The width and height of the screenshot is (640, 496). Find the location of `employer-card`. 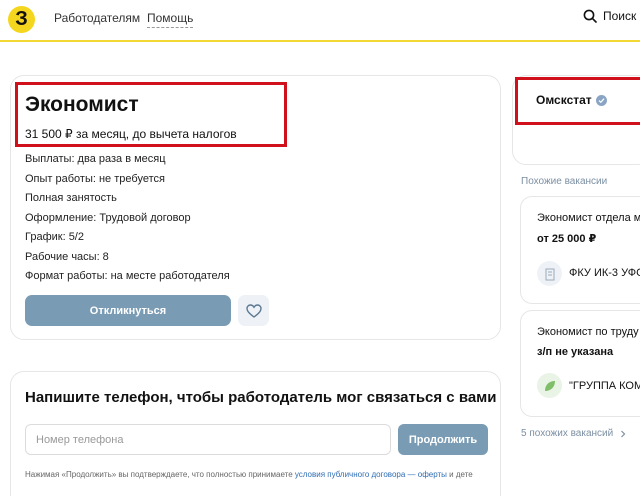

employer-card is located at coordinates (576, 120).